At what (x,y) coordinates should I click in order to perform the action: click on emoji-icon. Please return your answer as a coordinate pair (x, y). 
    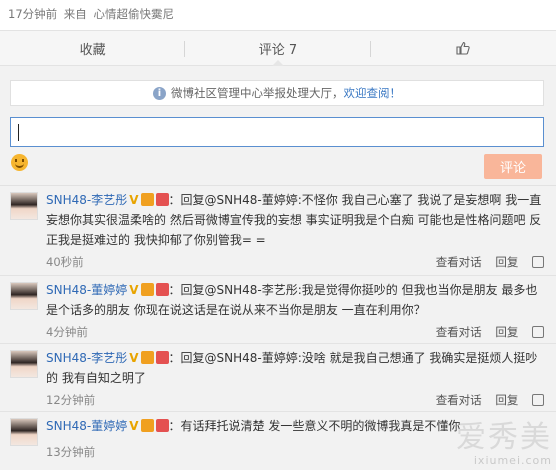
    Looking at the image, I should click on (19, 162).